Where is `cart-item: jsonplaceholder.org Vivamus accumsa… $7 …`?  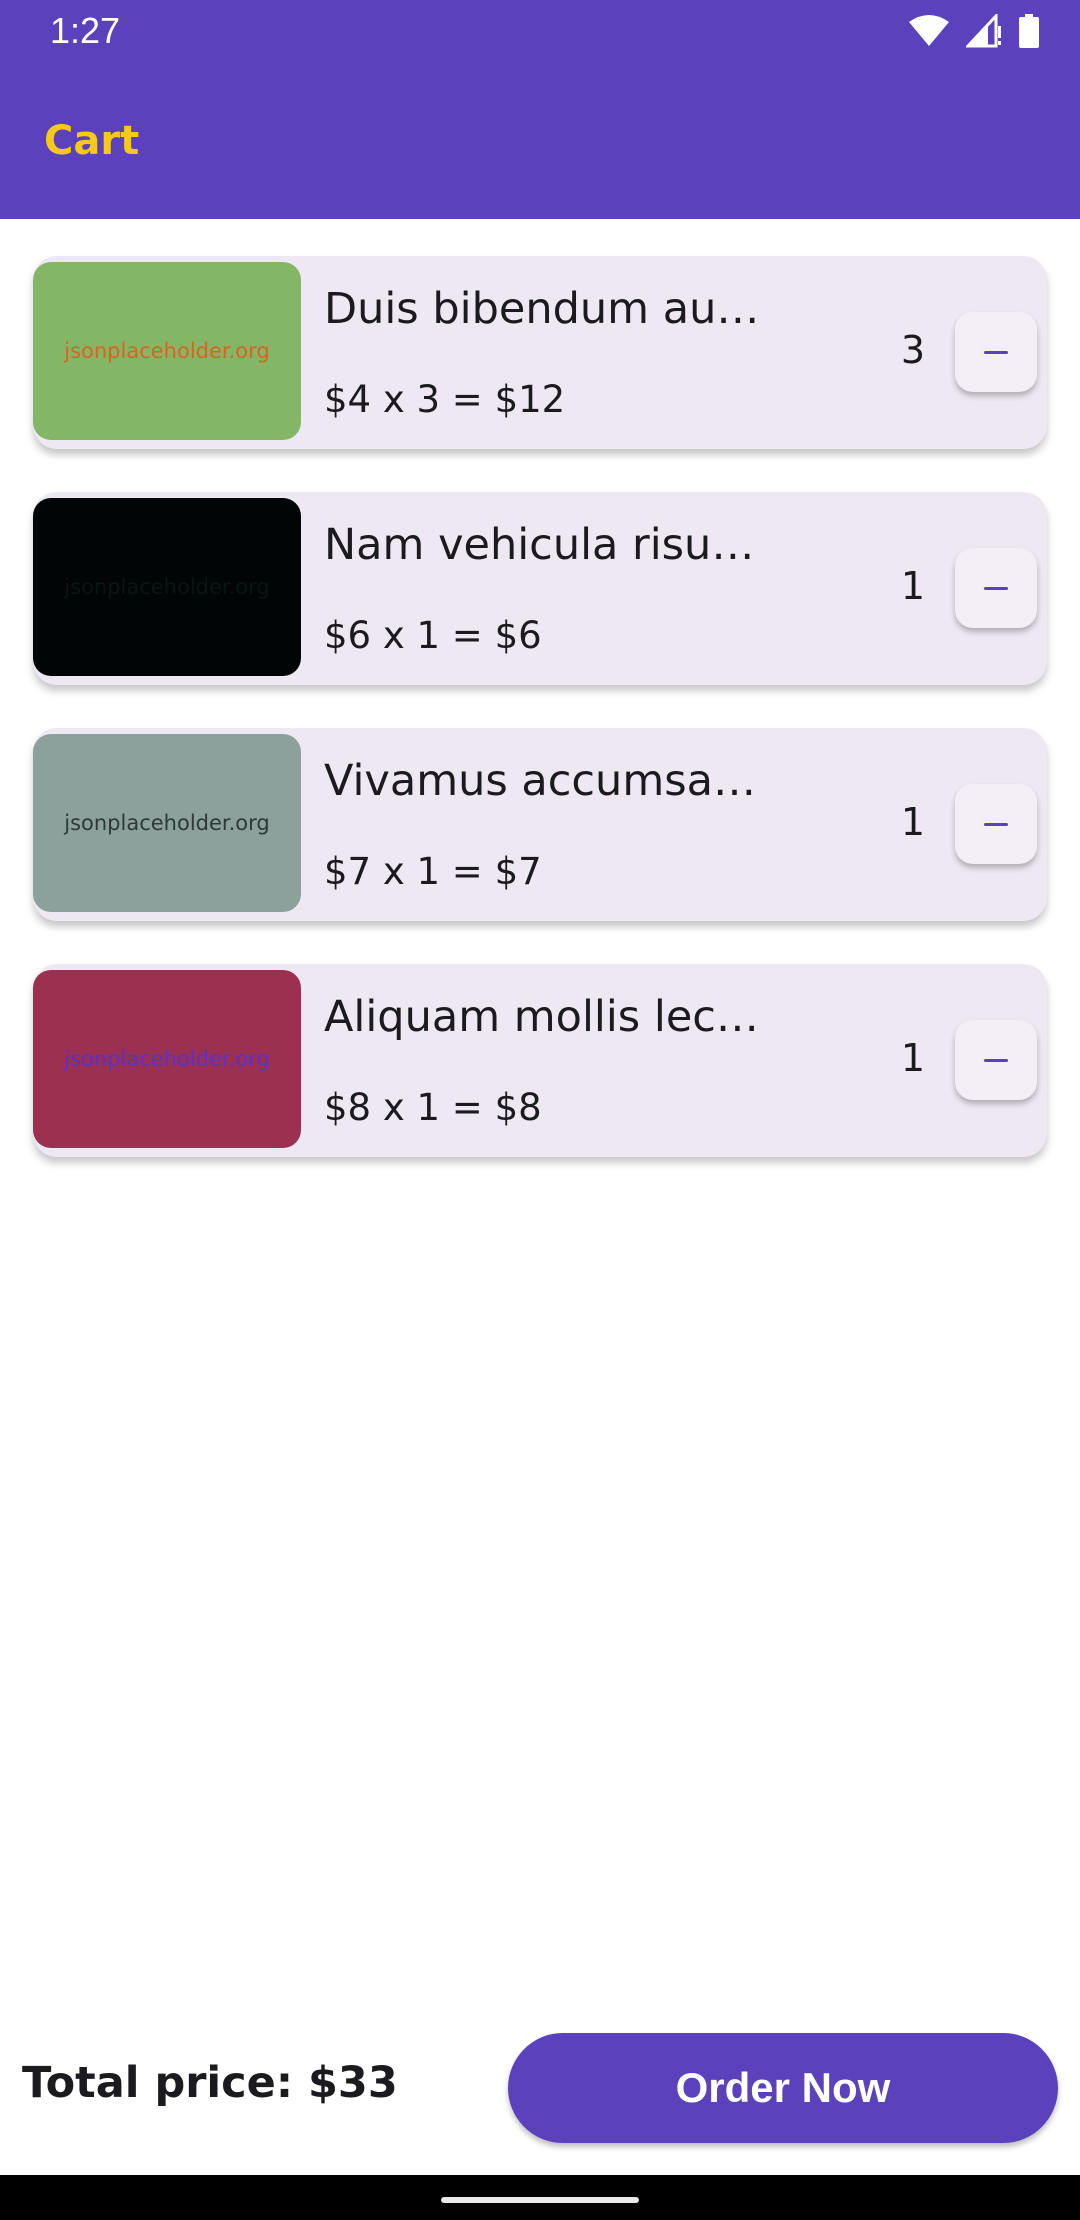 cart-item: jsonplaceholder.org Vivamus accumsa… $7 … is located at coordinates (540, 824).